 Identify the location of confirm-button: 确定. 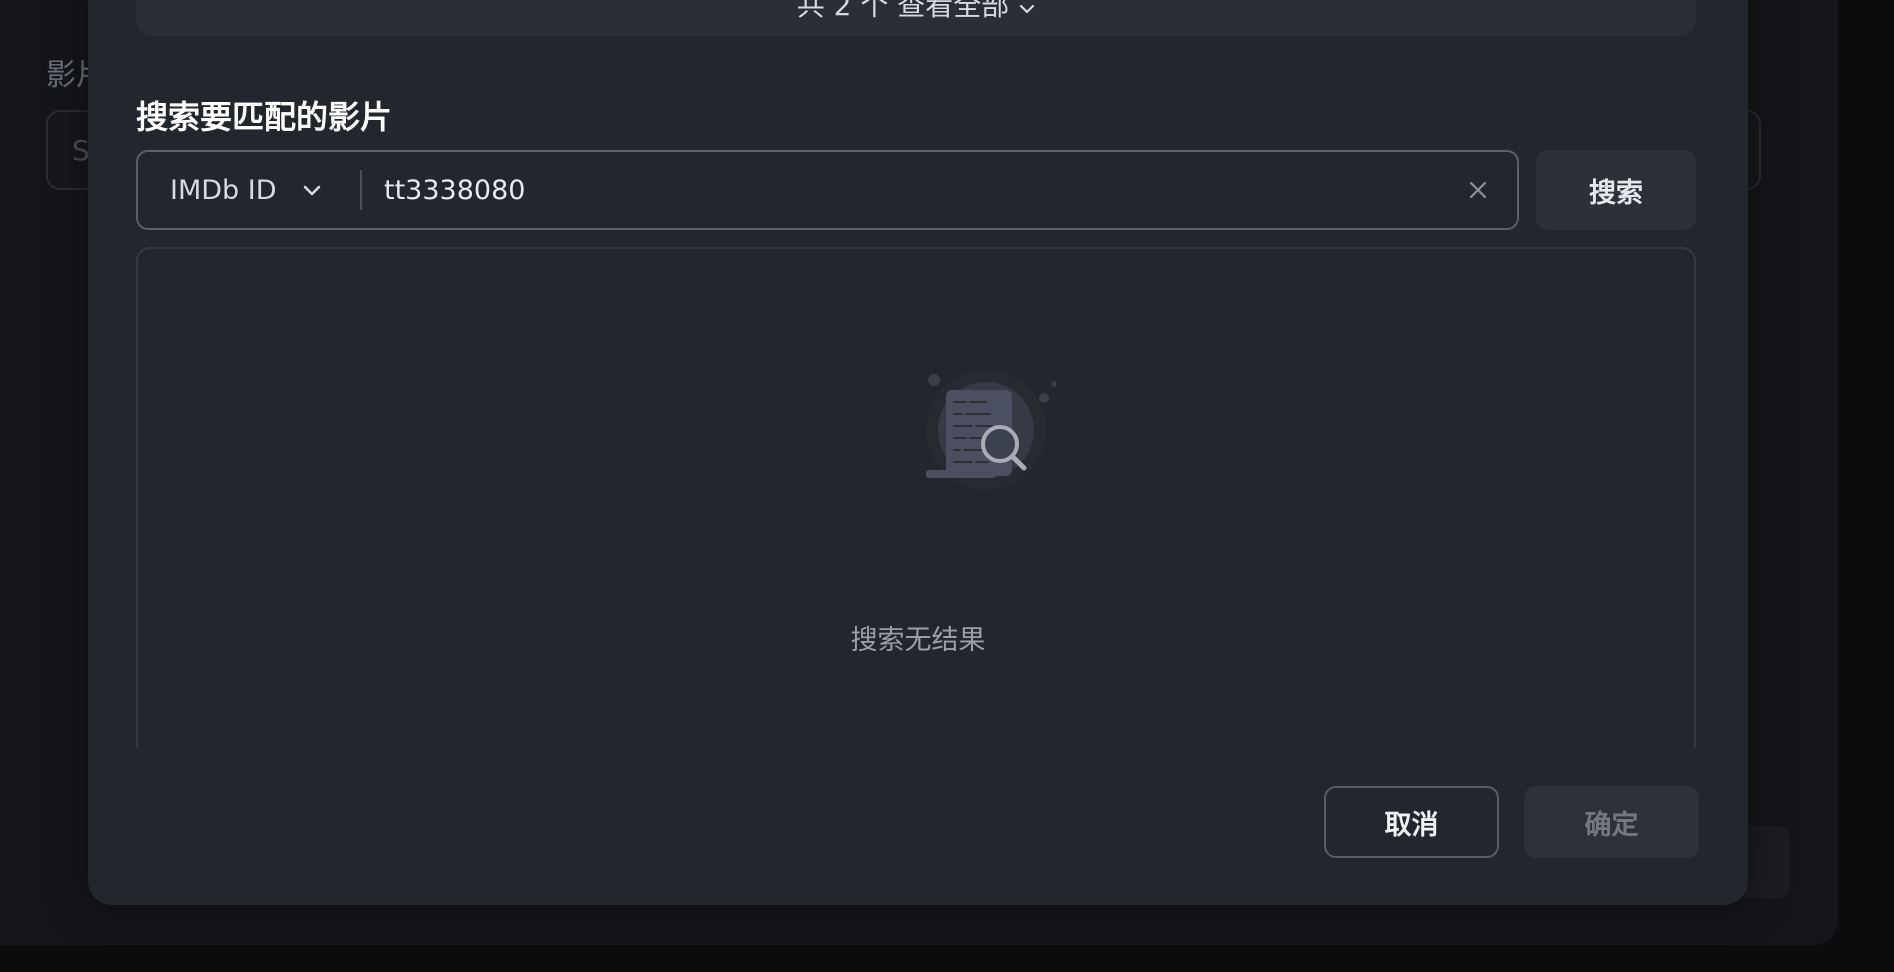
(1611, 822).